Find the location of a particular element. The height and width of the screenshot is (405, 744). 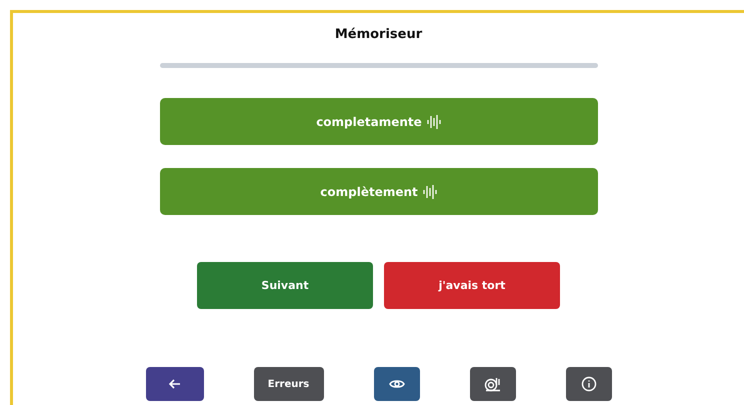

eye-icon is located at coordinates (396, 384).